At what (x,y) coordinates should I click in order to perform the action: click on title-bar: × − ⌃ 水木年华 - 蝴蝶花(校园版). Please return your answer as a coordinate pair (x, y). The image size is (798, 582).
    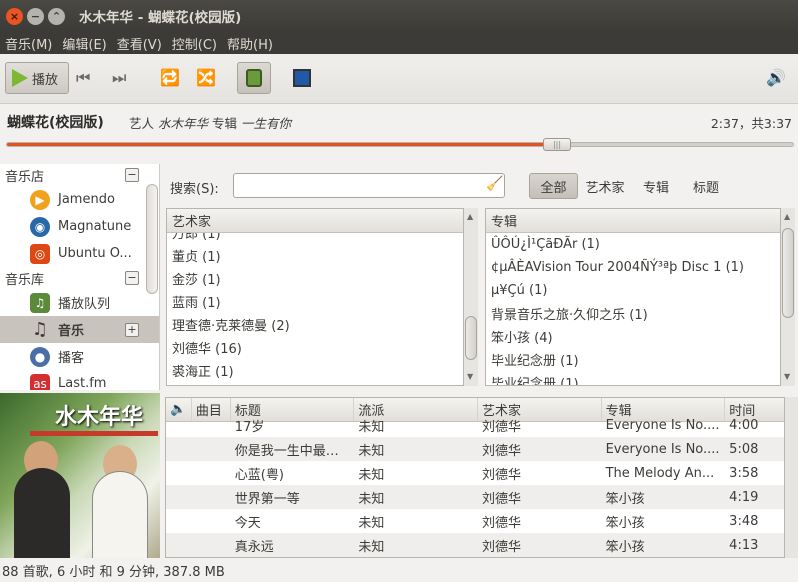
    Looking at the image, I should click on (399, 16).